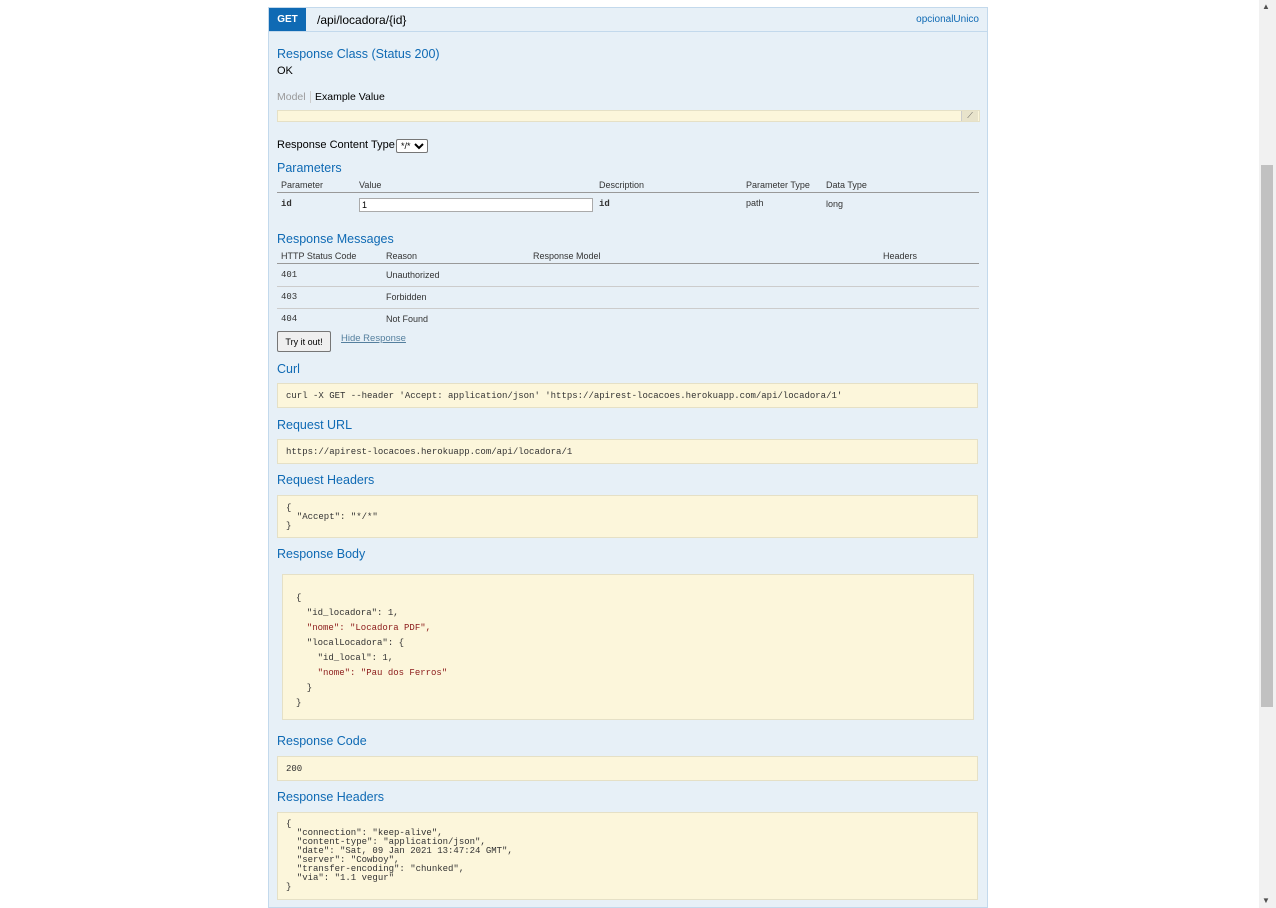 The height and width of the screenshot is (908, 1276). Describe the element at coordinates (628, 116) in the screenshot. I see `example-value-box: ⟋` at that location.